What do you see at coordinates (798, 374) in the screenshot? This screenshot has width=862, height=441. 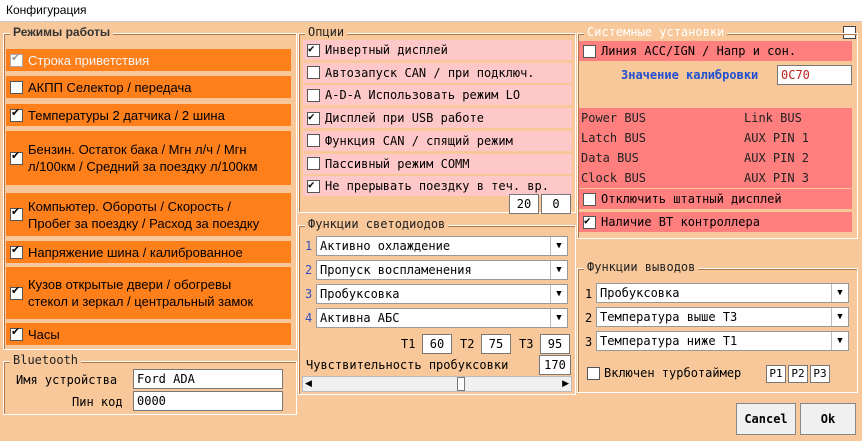 I see `p2-button: P2` at bounding box center [798, 374].